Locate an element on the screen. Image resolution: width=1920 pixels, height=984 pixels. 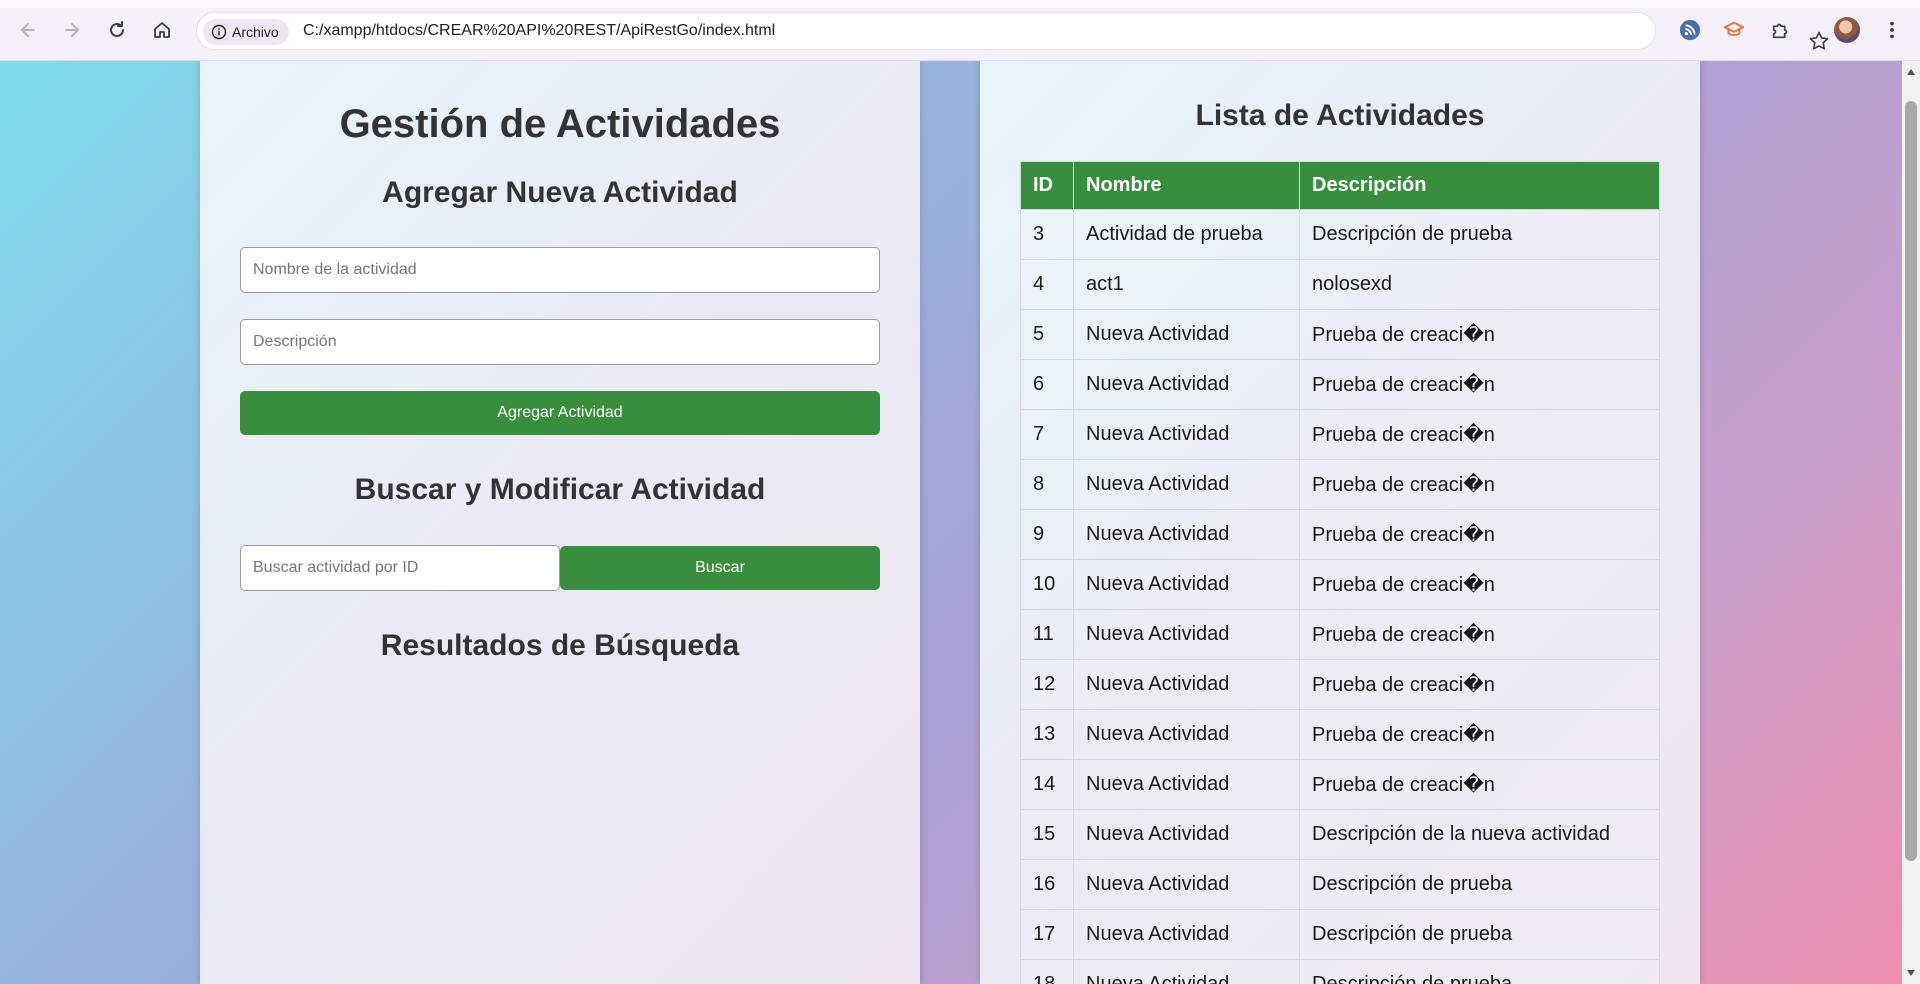
scroll-up-arrow is located at coordinates (1911, 72).